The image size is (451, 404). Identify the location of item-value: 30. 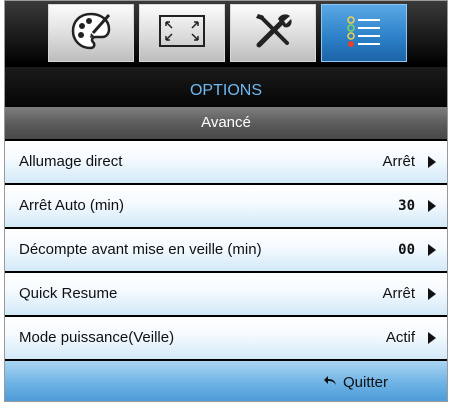
(406, 206).